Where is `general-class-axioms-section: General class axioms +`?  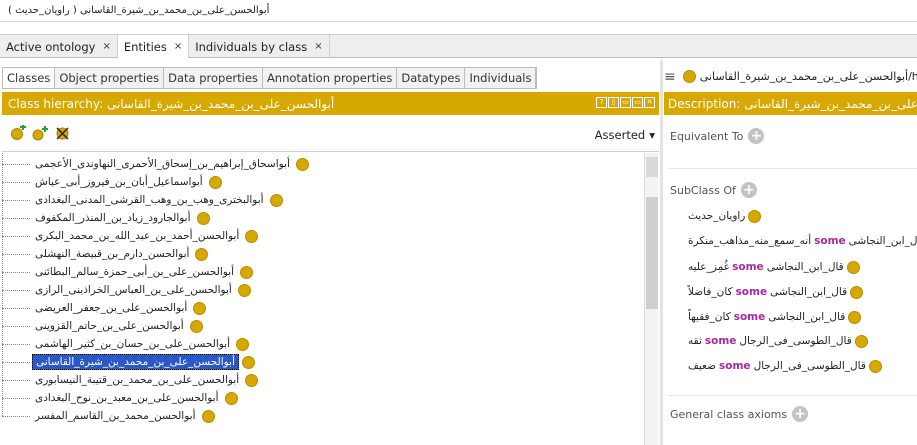
general-class-axioms-section: General class axioms + is located at coordinates (739, 414).